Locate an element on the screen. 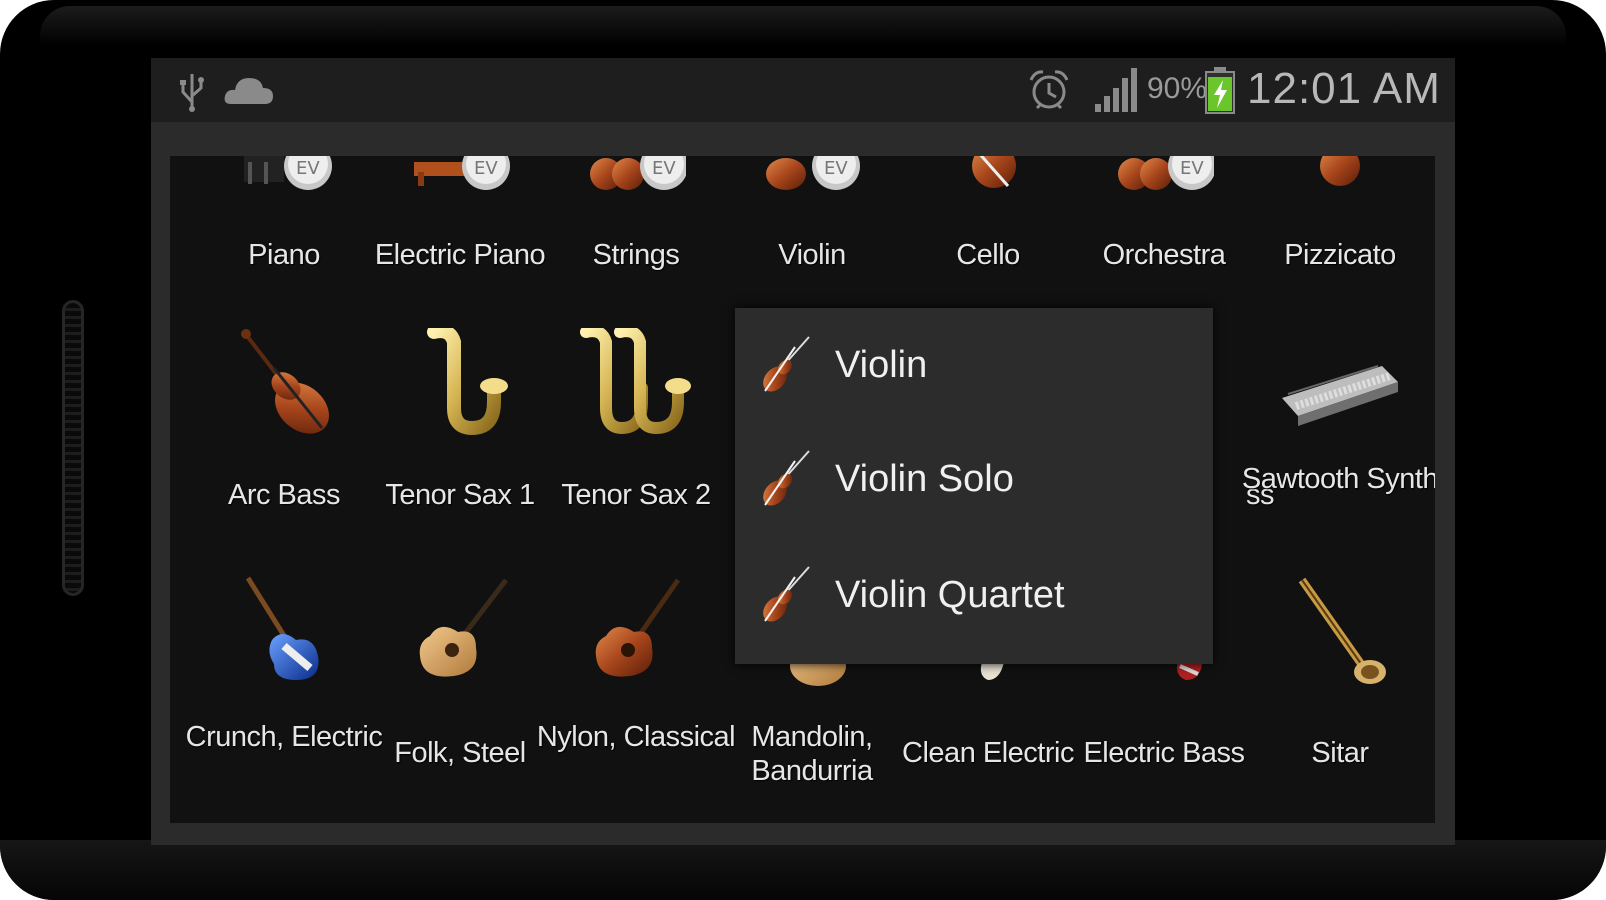 This screenshot has width=1606, height=900. instrument-violin: EV Violin is located at coordinates (812, 226).